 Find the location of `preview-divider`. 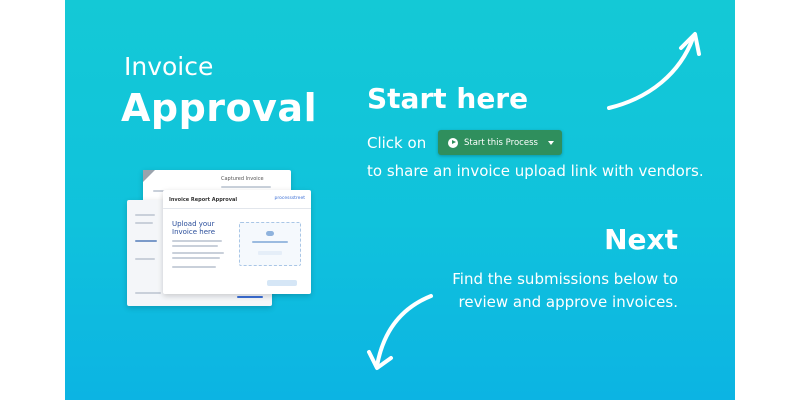

preview-divider is located at coordinates (237, 208).